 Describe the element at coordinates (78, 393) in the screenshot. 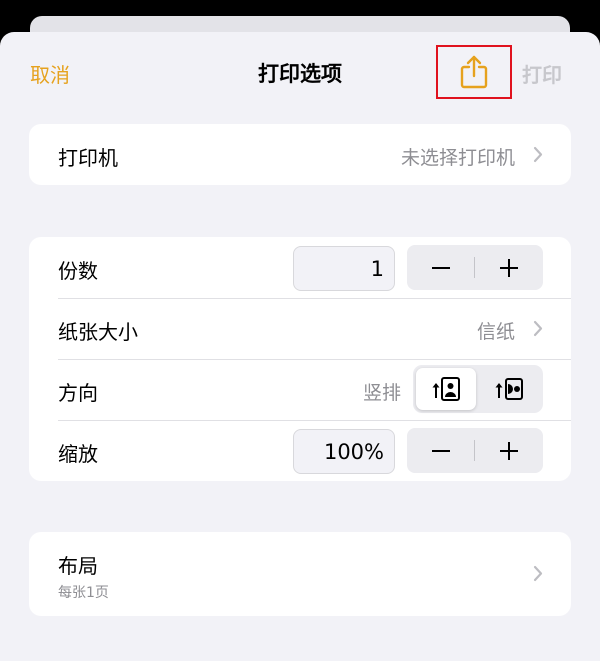

I see `orientation-label: 方向` at that location.